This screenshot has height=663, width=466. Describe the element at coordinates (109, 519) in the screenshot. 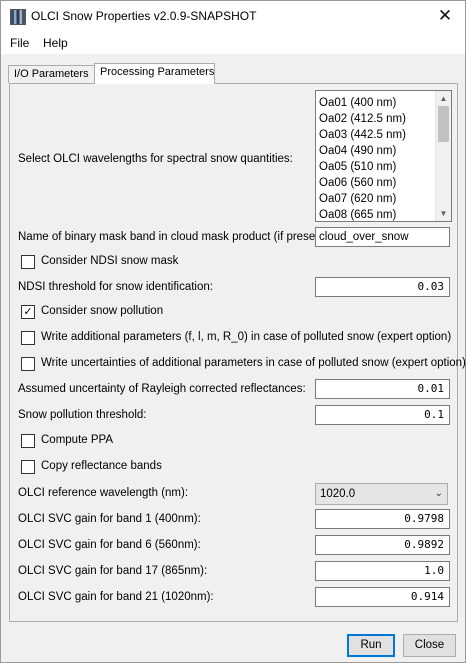

I see `svc-gain-1-label: OLCI SVC gain for band 1 (400nm):` at that location.